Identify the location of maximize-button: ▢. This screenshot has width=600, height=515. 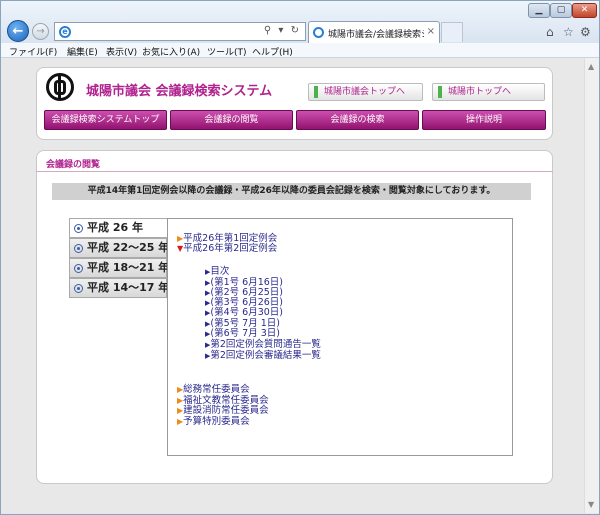
(561, 10).